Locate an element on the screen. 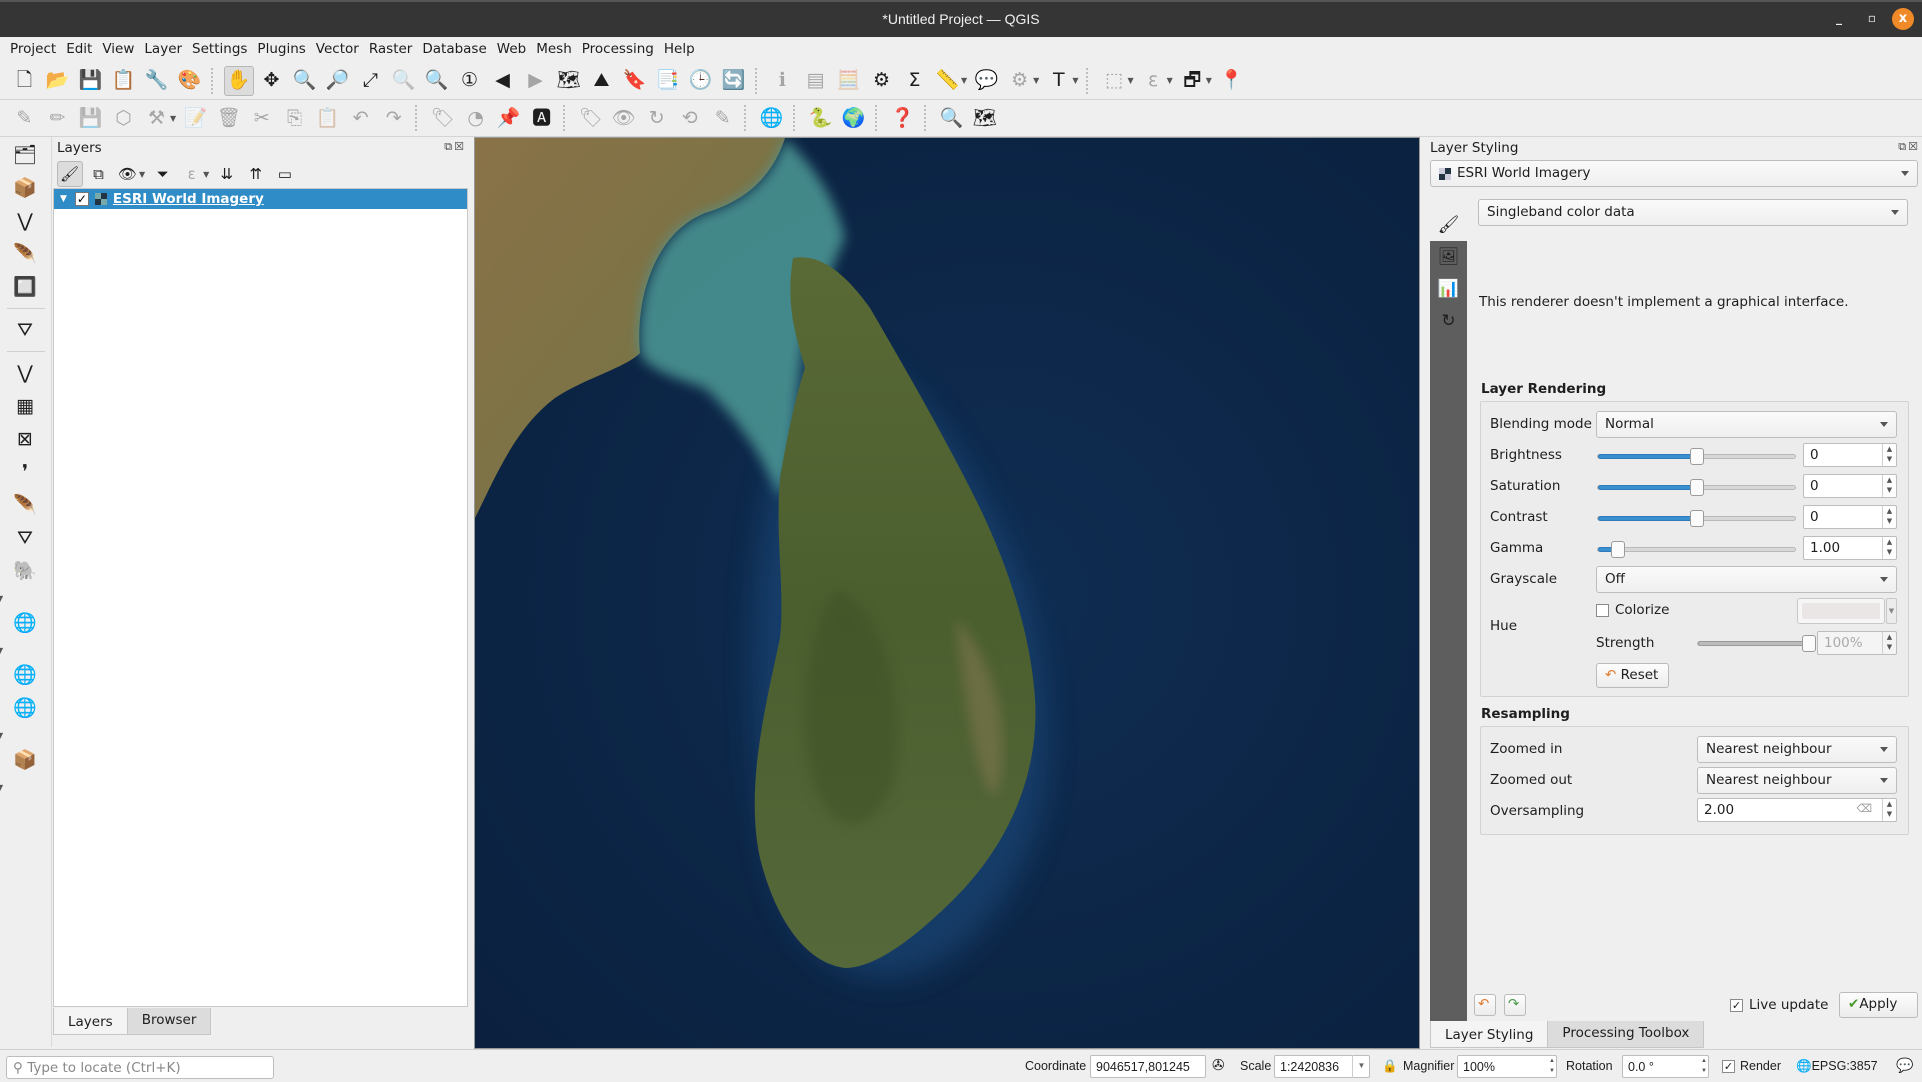 This screenshot has height=1082, width=1922. new-spatialite-layer-icon: ⛛ is located at coordinates (25, 330).